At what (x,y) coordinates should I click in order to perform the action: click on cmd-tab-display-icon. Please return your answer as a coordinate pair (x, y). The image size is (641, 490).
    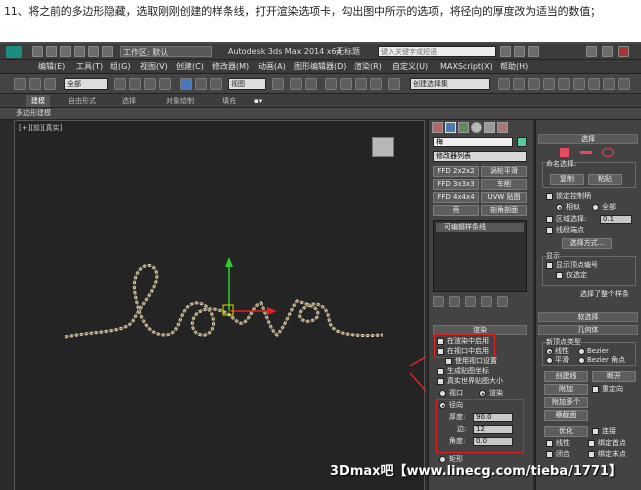
    Looking at the image, I should click on (489, 127).